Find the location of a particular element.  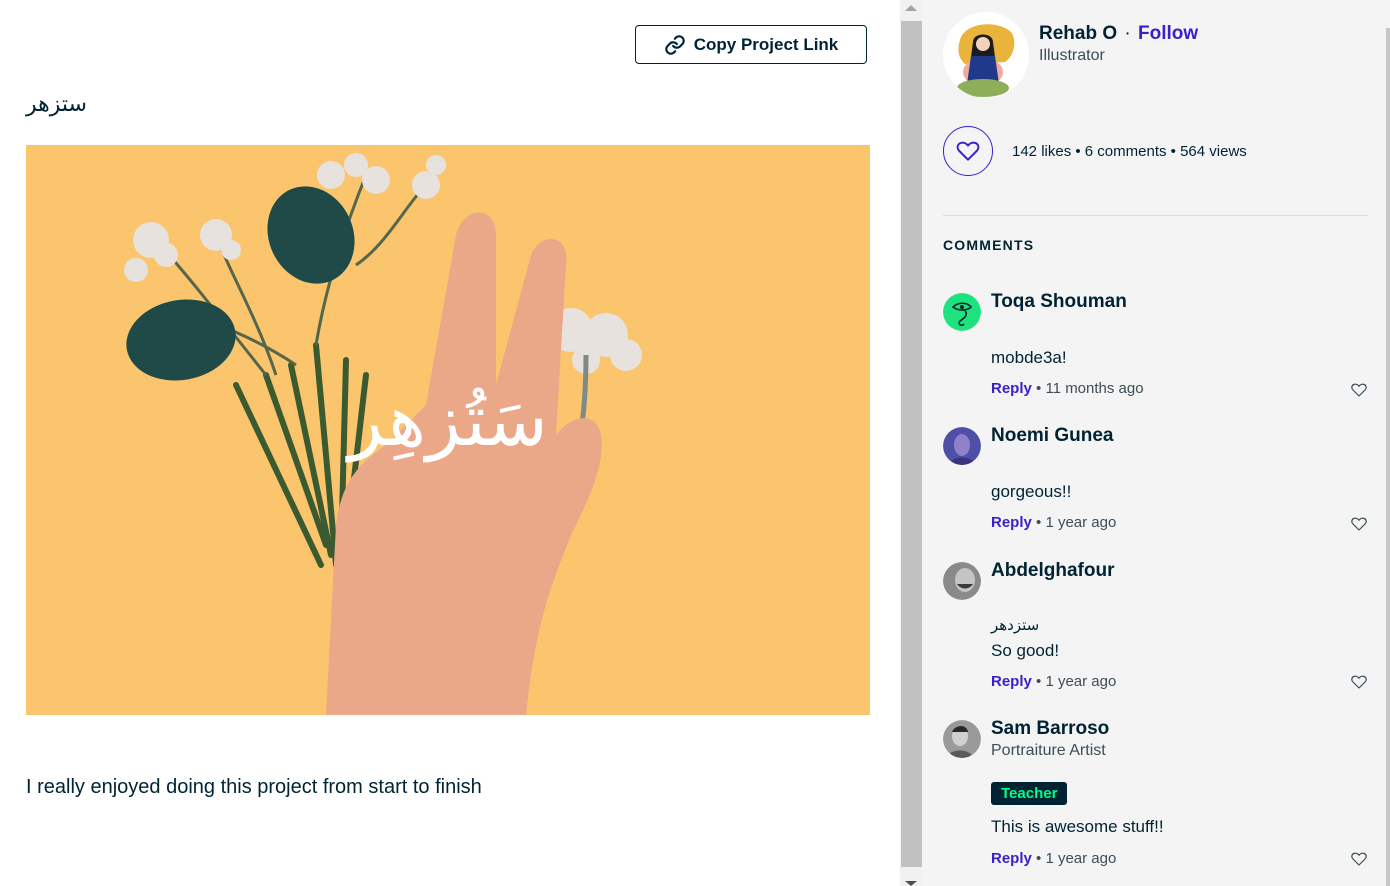

comment-text: gorgeous!! is located at coordinates (1031, 491).